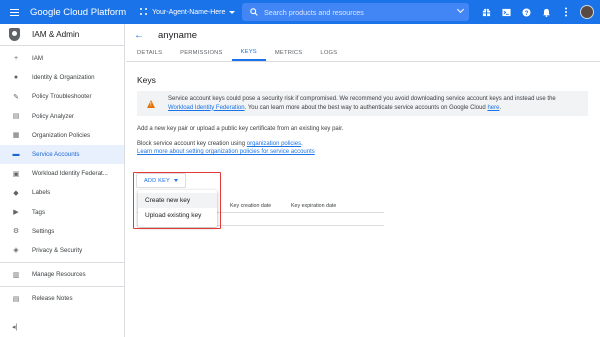 Image resolution: width=600 pixels, height=337 pixels. What do you see at coordinates (500, 107) in the screenshot?
I see `warning-text-part: .` at bounding box center [500, 107].